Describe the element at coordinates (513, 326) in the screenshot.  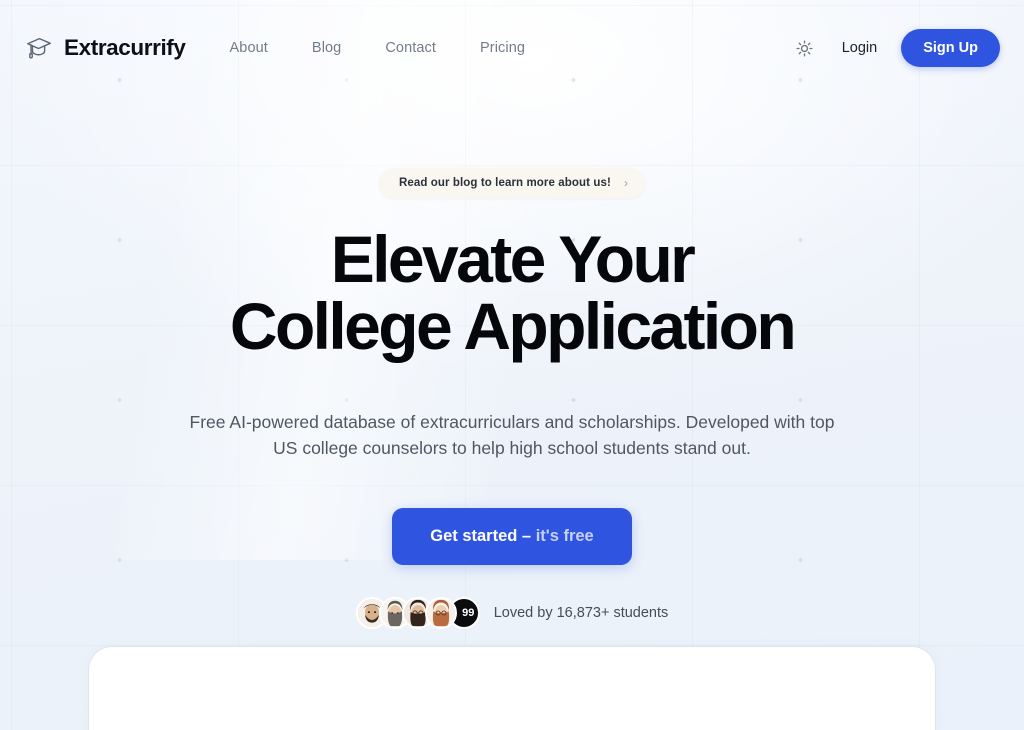
I see `hero-title-line-2: College Application` at that location.